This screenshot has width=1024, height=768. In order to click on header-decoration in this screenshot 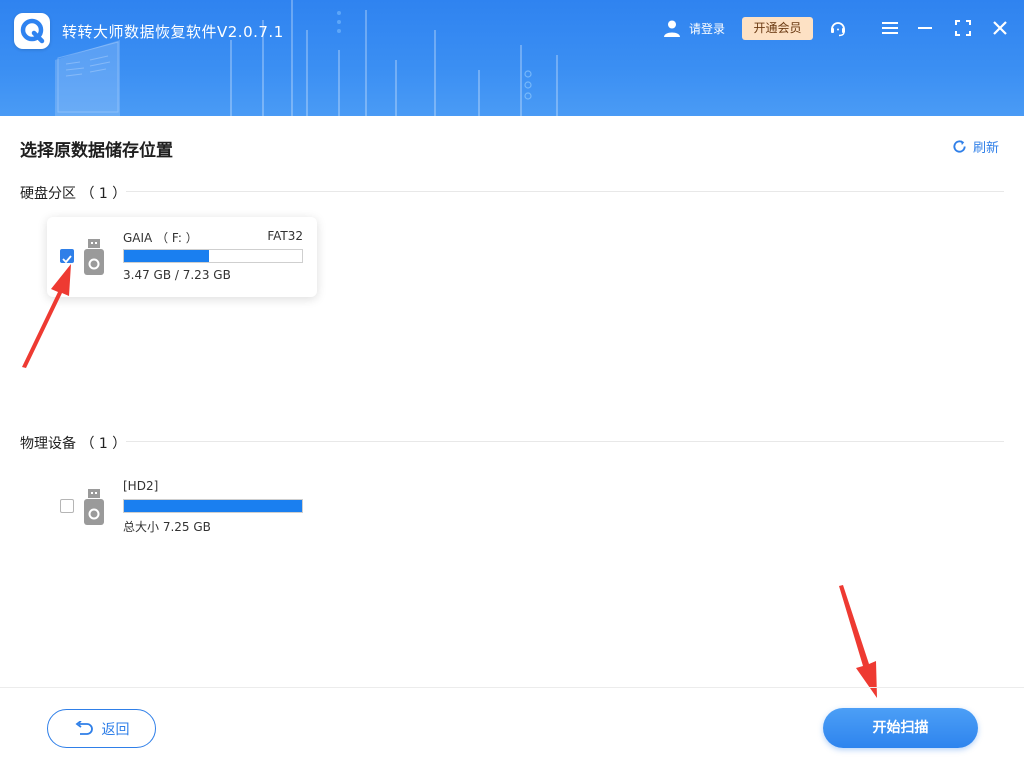, I will do `click(306, 58)`.